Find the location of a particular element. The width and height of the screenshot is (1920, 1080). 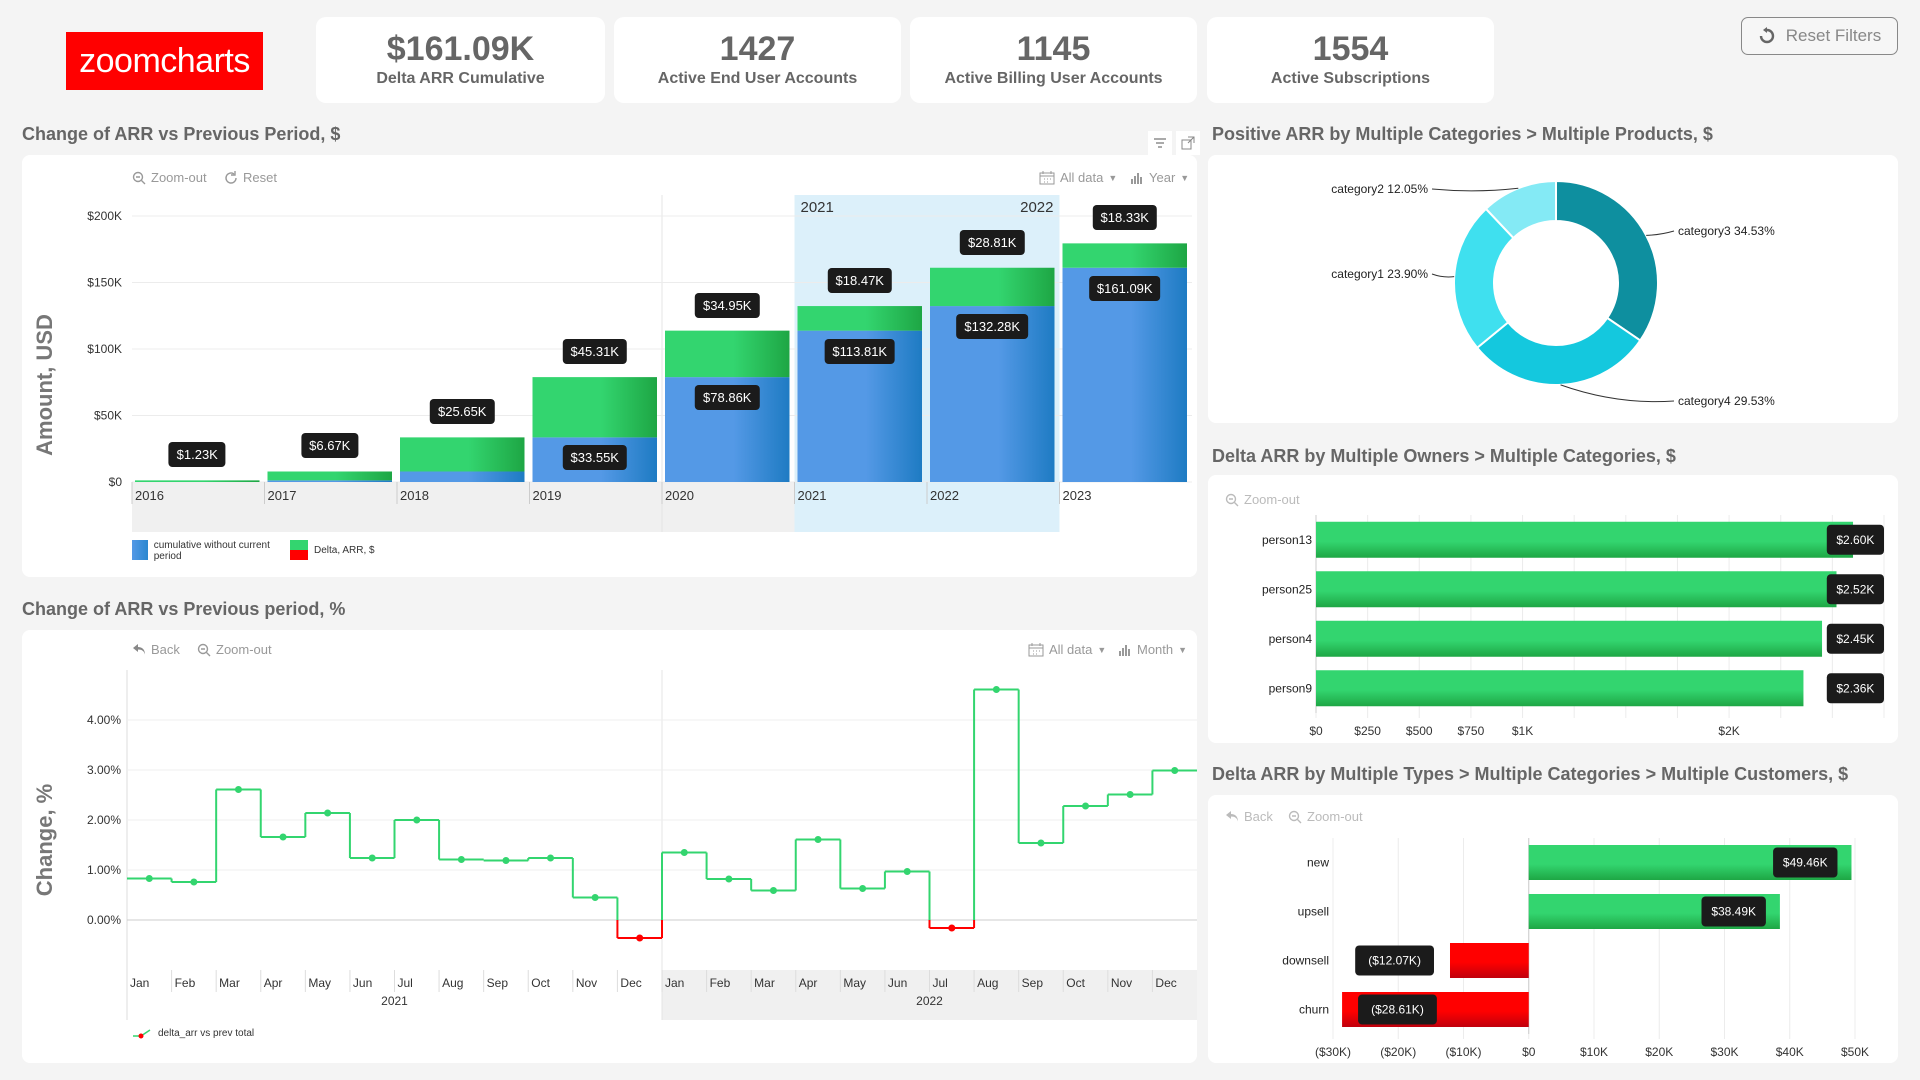

x-tick-label: 2022 is located at coordinates (944, 495).